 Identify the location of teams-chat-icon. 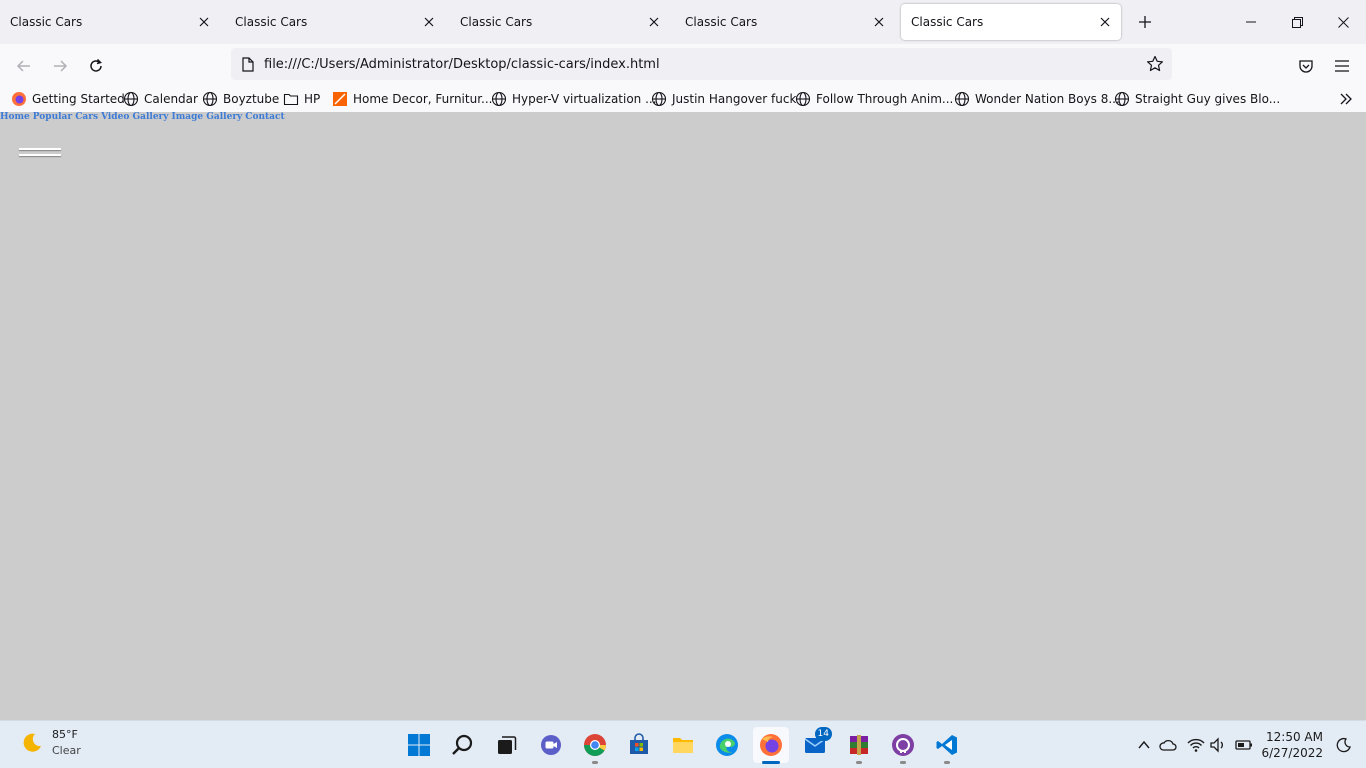
(551, 745).